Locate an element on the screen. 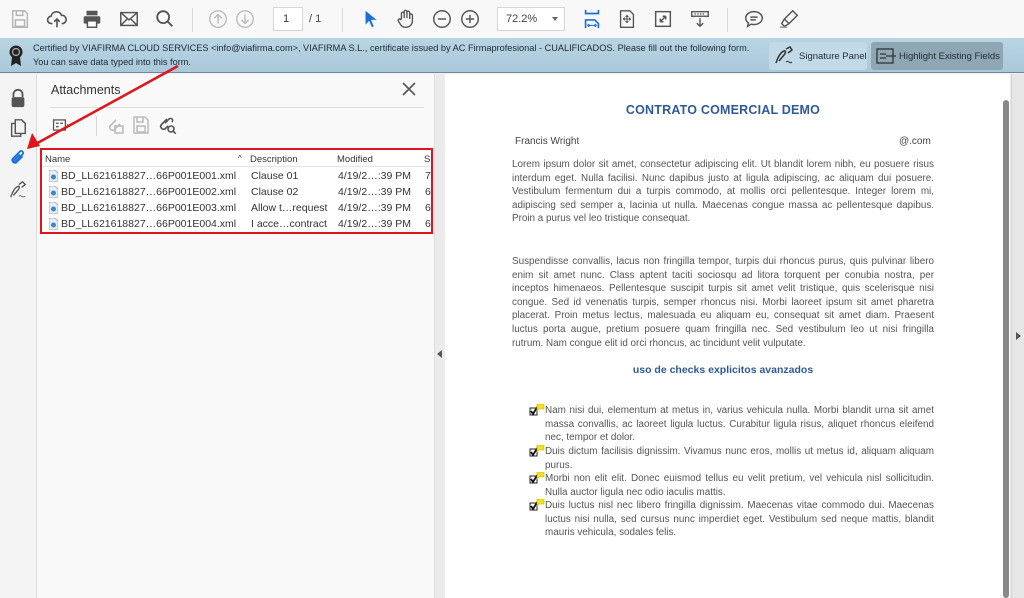  column-header-description: Description is located at coordinates (274, 159).